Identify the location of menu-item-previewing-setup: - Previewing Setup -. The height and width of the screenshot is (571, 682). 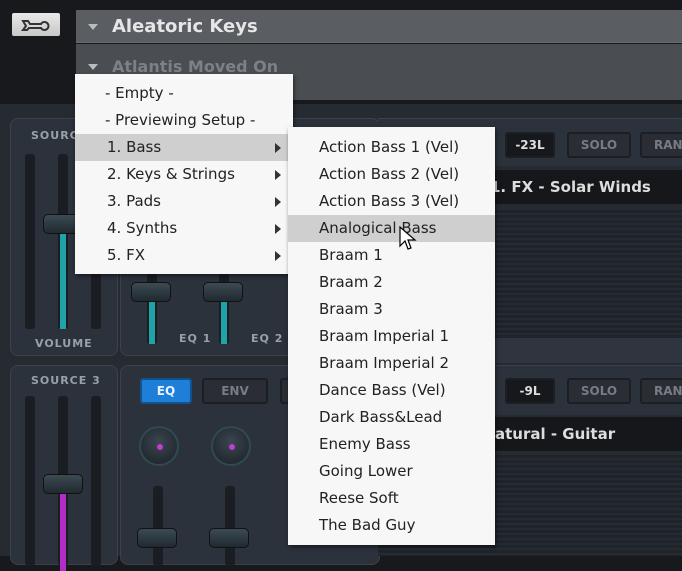
(184, 120).